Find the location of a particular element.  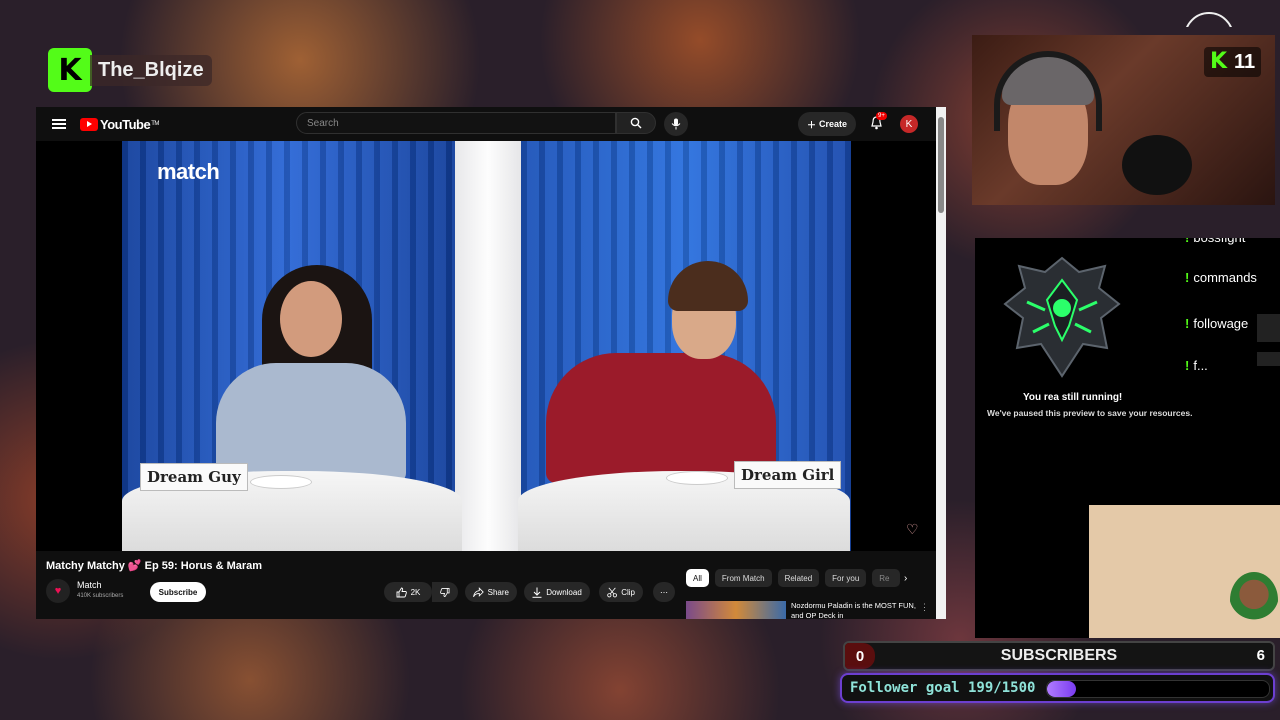

youtube-logo-tm: TM is located at coordinates (155, 124).